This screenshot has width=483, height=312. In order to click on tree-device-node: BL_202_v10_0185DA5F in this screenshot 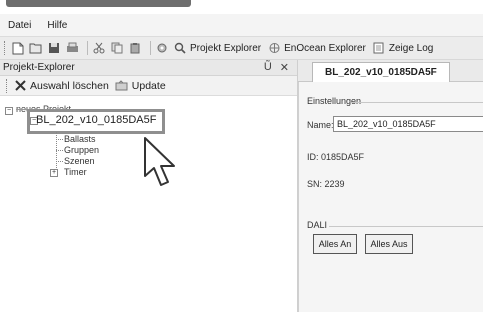, I will do `click(96, 120)`.